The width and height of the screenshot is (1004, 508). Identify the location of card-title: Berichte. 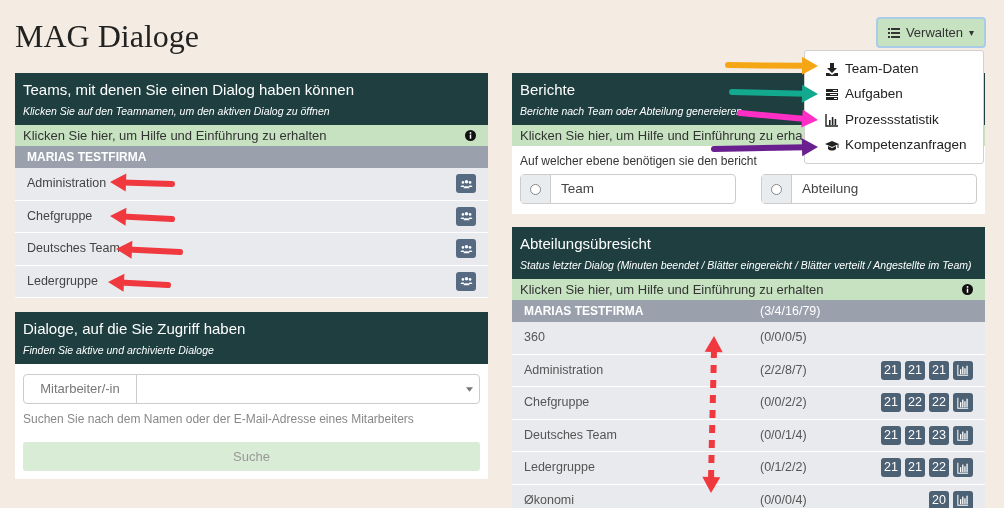
(548, 90).